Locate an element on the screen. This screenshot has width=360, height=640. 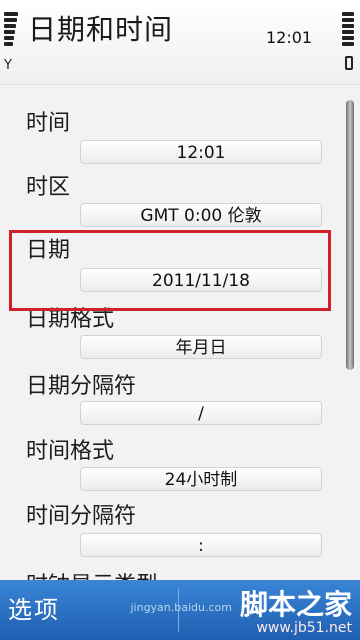
scrollbar is located at coordinates (350, 335).